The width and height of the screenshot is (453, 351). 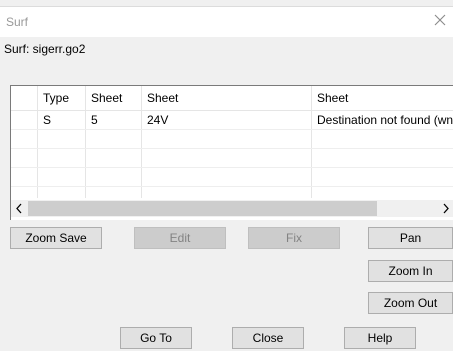 What do you see at coordinates (202, 208) in the screenshot?
I see `scrollbar-thumb` at bounding box center [202, 208].